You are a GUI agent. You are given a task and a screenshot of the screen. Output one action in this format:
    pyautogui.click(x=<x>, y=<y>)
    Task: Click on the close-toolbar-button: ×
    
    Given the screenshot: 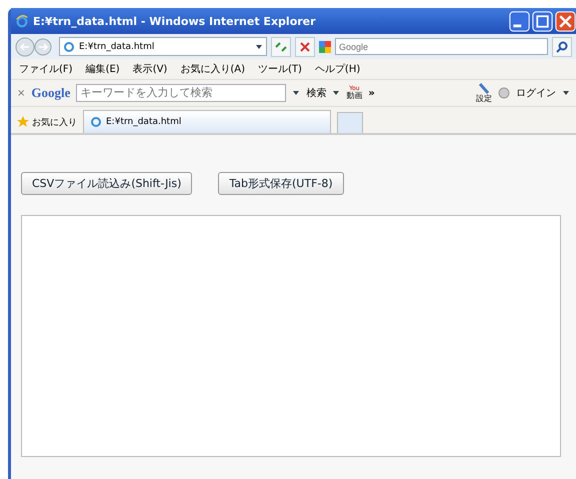 What is the action you would take?
    pyautogui.click(x=21, y=93)
    